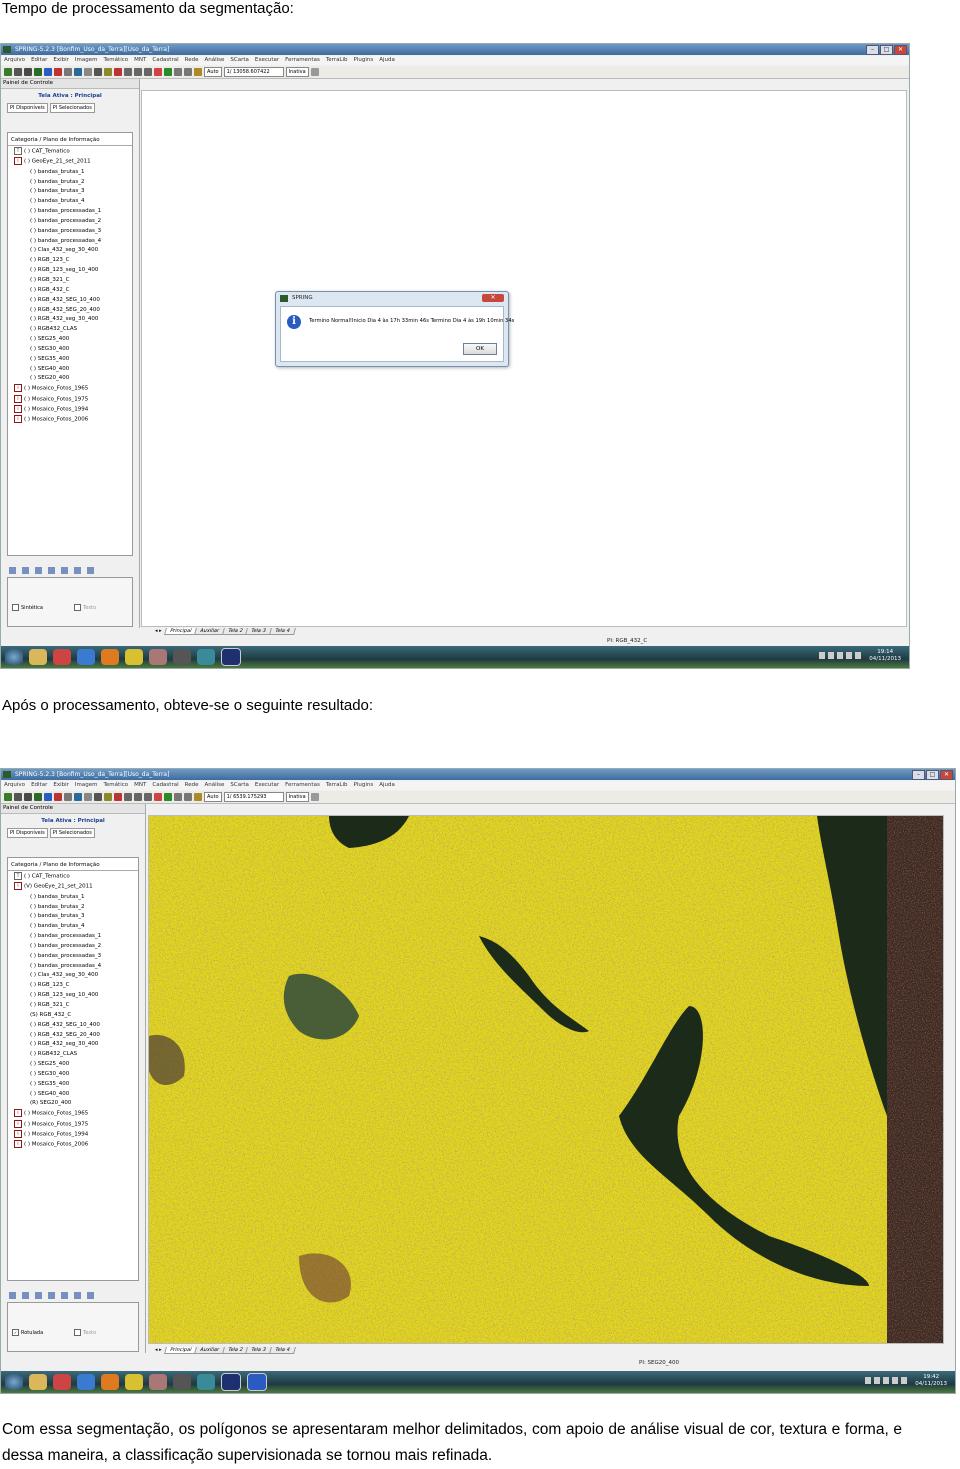 This screenshot has height=1469, width=960. Describe the element at coordinates (77, 570) in the screenshot. I see `window-icon` at that location.